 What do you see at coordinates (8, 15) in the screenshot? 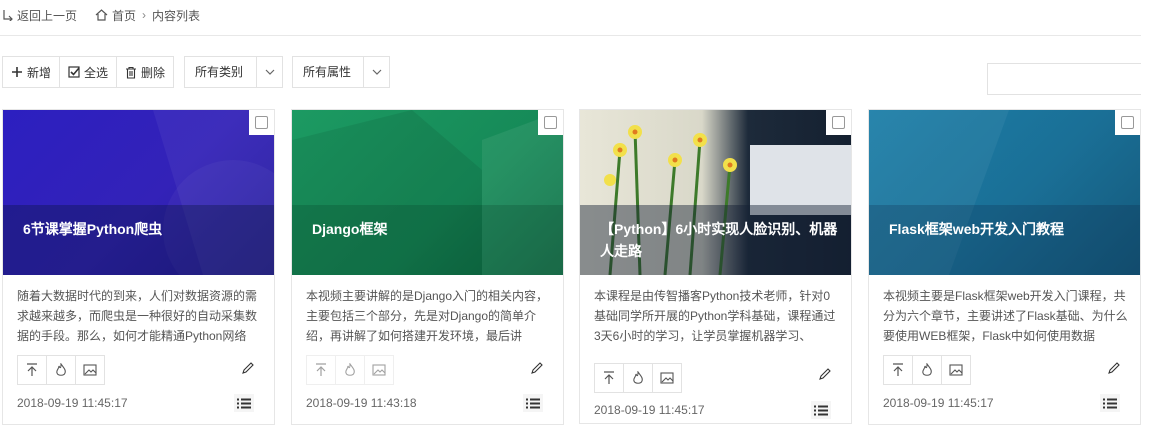
I see `return-arrow-icon` at bounding box center [8, 15].